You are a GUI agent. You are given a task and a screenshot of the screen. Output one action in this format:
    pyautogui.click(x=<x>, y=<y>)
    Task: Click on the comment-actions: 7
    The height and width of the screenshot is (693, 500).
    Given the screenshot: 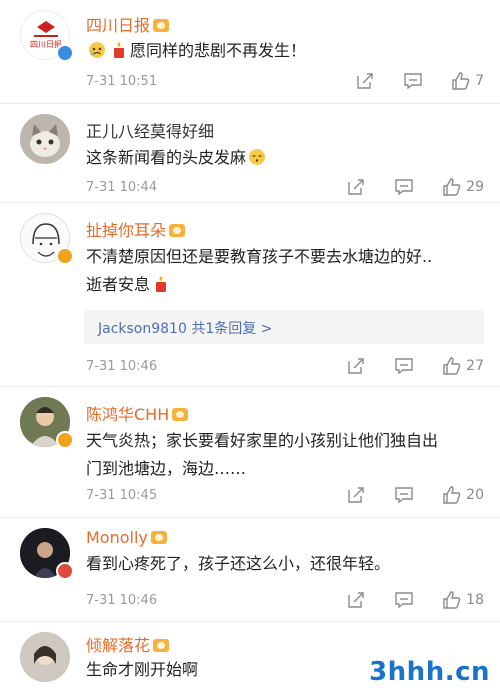 What is the action you would take?
    pyautogui.click(x=405, y=81)
    